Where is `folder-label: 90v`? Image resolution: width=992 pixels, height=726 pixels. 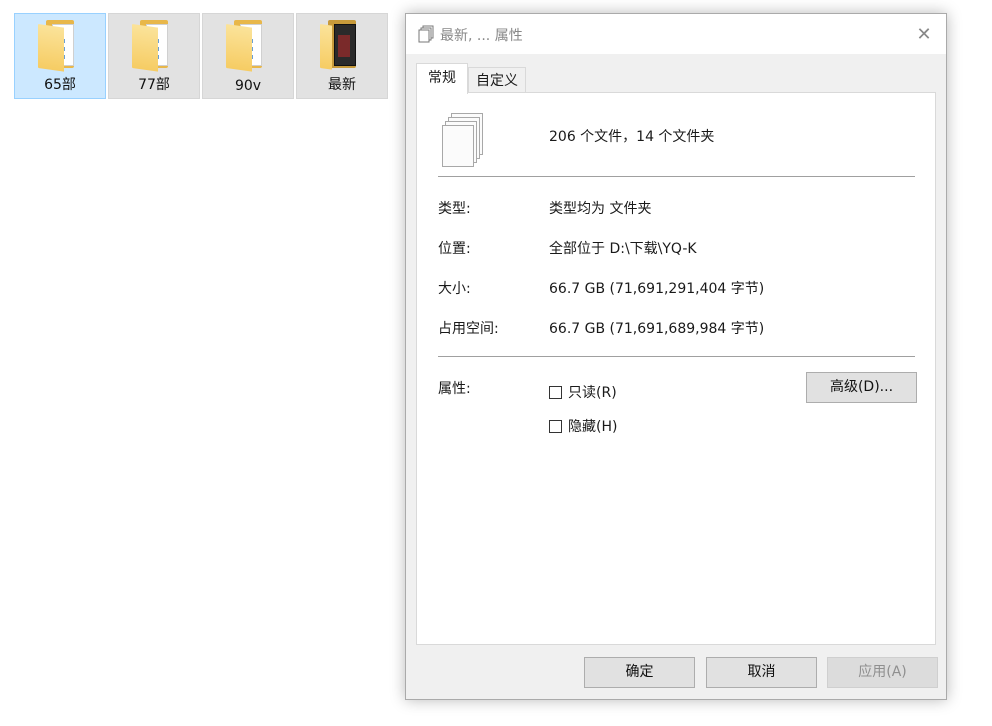 folder-label: 90v is located at coordinates (248, 86).